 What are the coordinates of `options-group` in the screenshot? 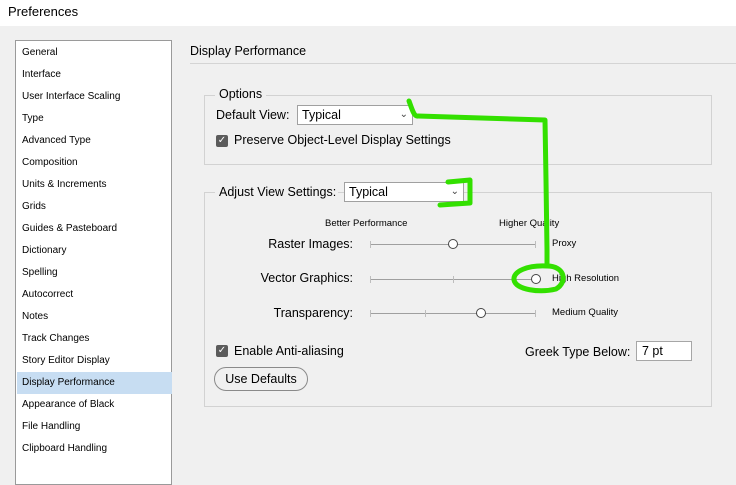 It's located at (458, 130).